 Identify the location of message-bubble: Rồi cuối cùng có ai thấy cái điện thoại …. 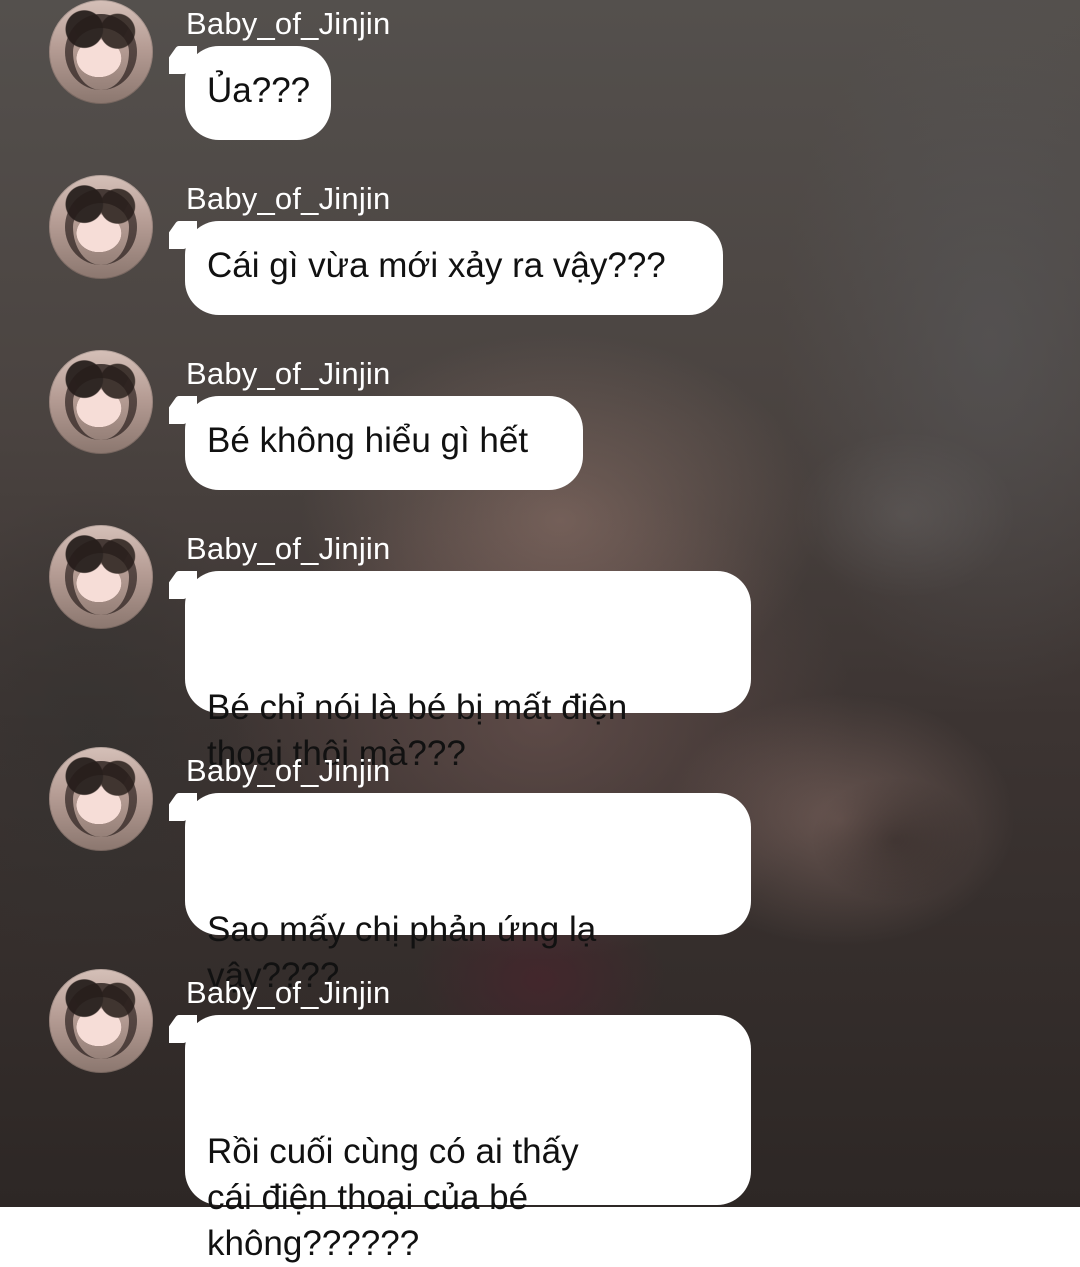
(468, 1139).